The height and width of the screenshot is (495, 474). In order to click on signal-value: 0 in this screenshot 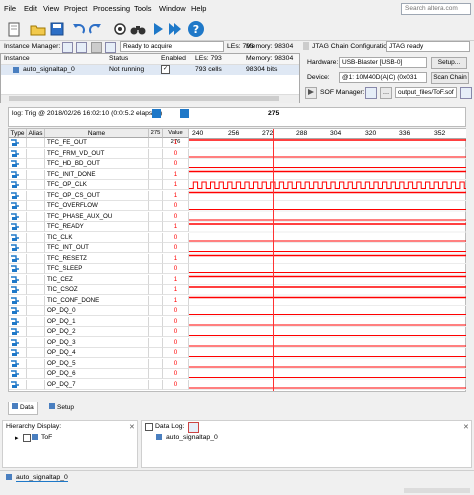, I will do `click(176, 216)`.